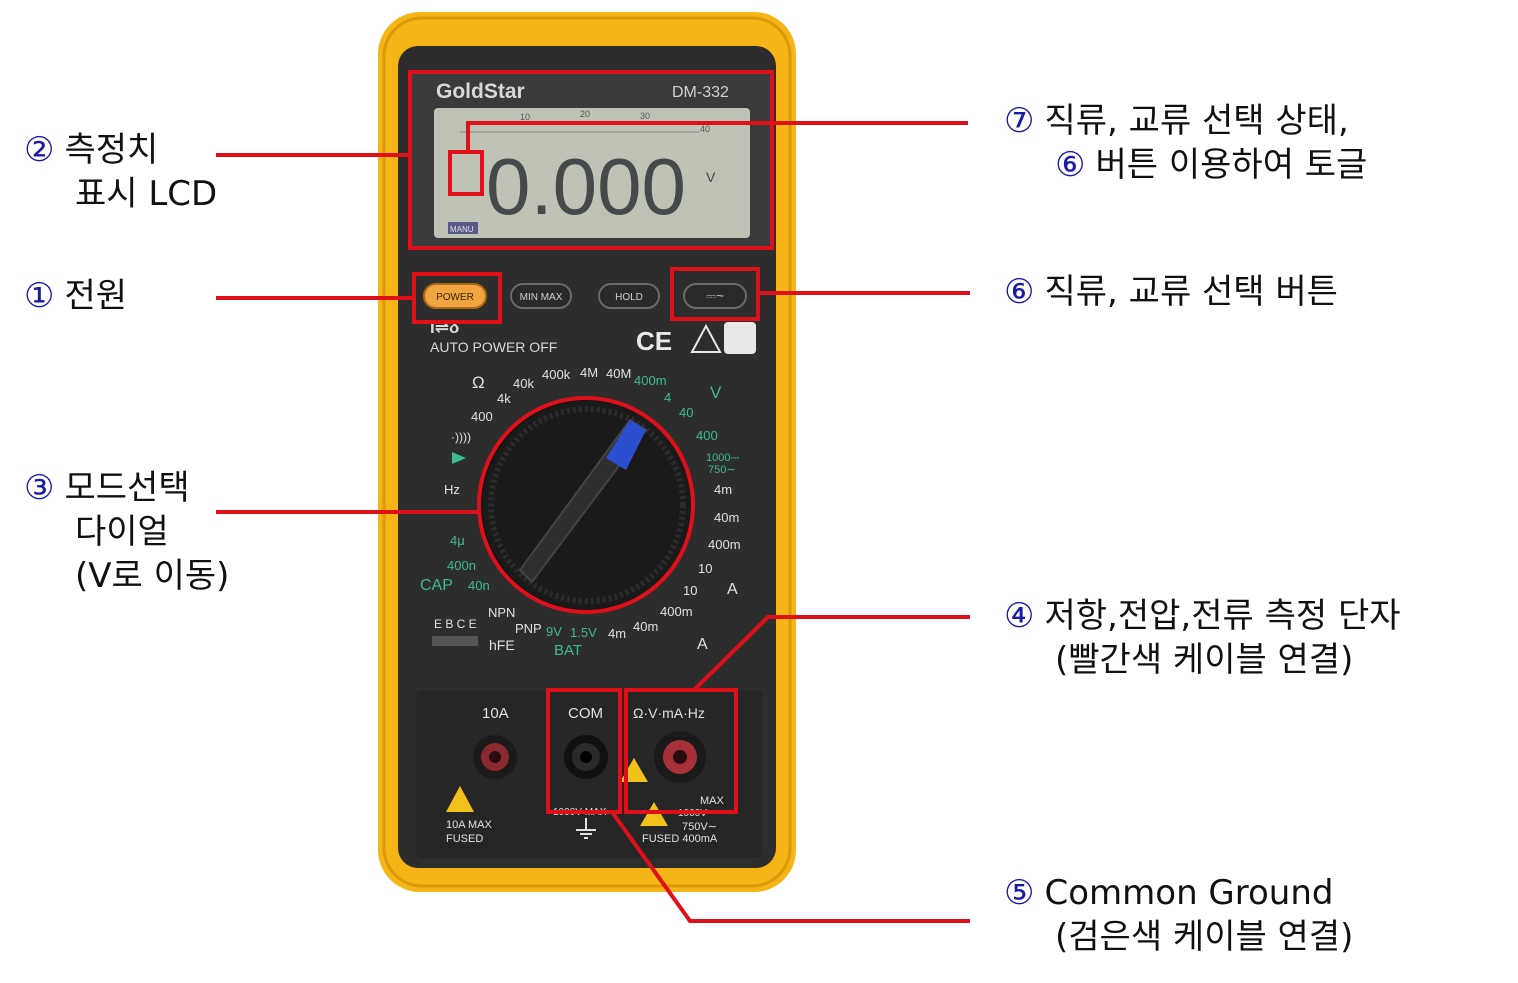 The height and width of the screenshot is (983, 1518). Describe the element at coordinates (1202, 638) in the screenshot. I see `callout-vohm-terminal: ④ 저항,전압,전류 측정 단자 (빨간색 케이블 연결)` at that location.